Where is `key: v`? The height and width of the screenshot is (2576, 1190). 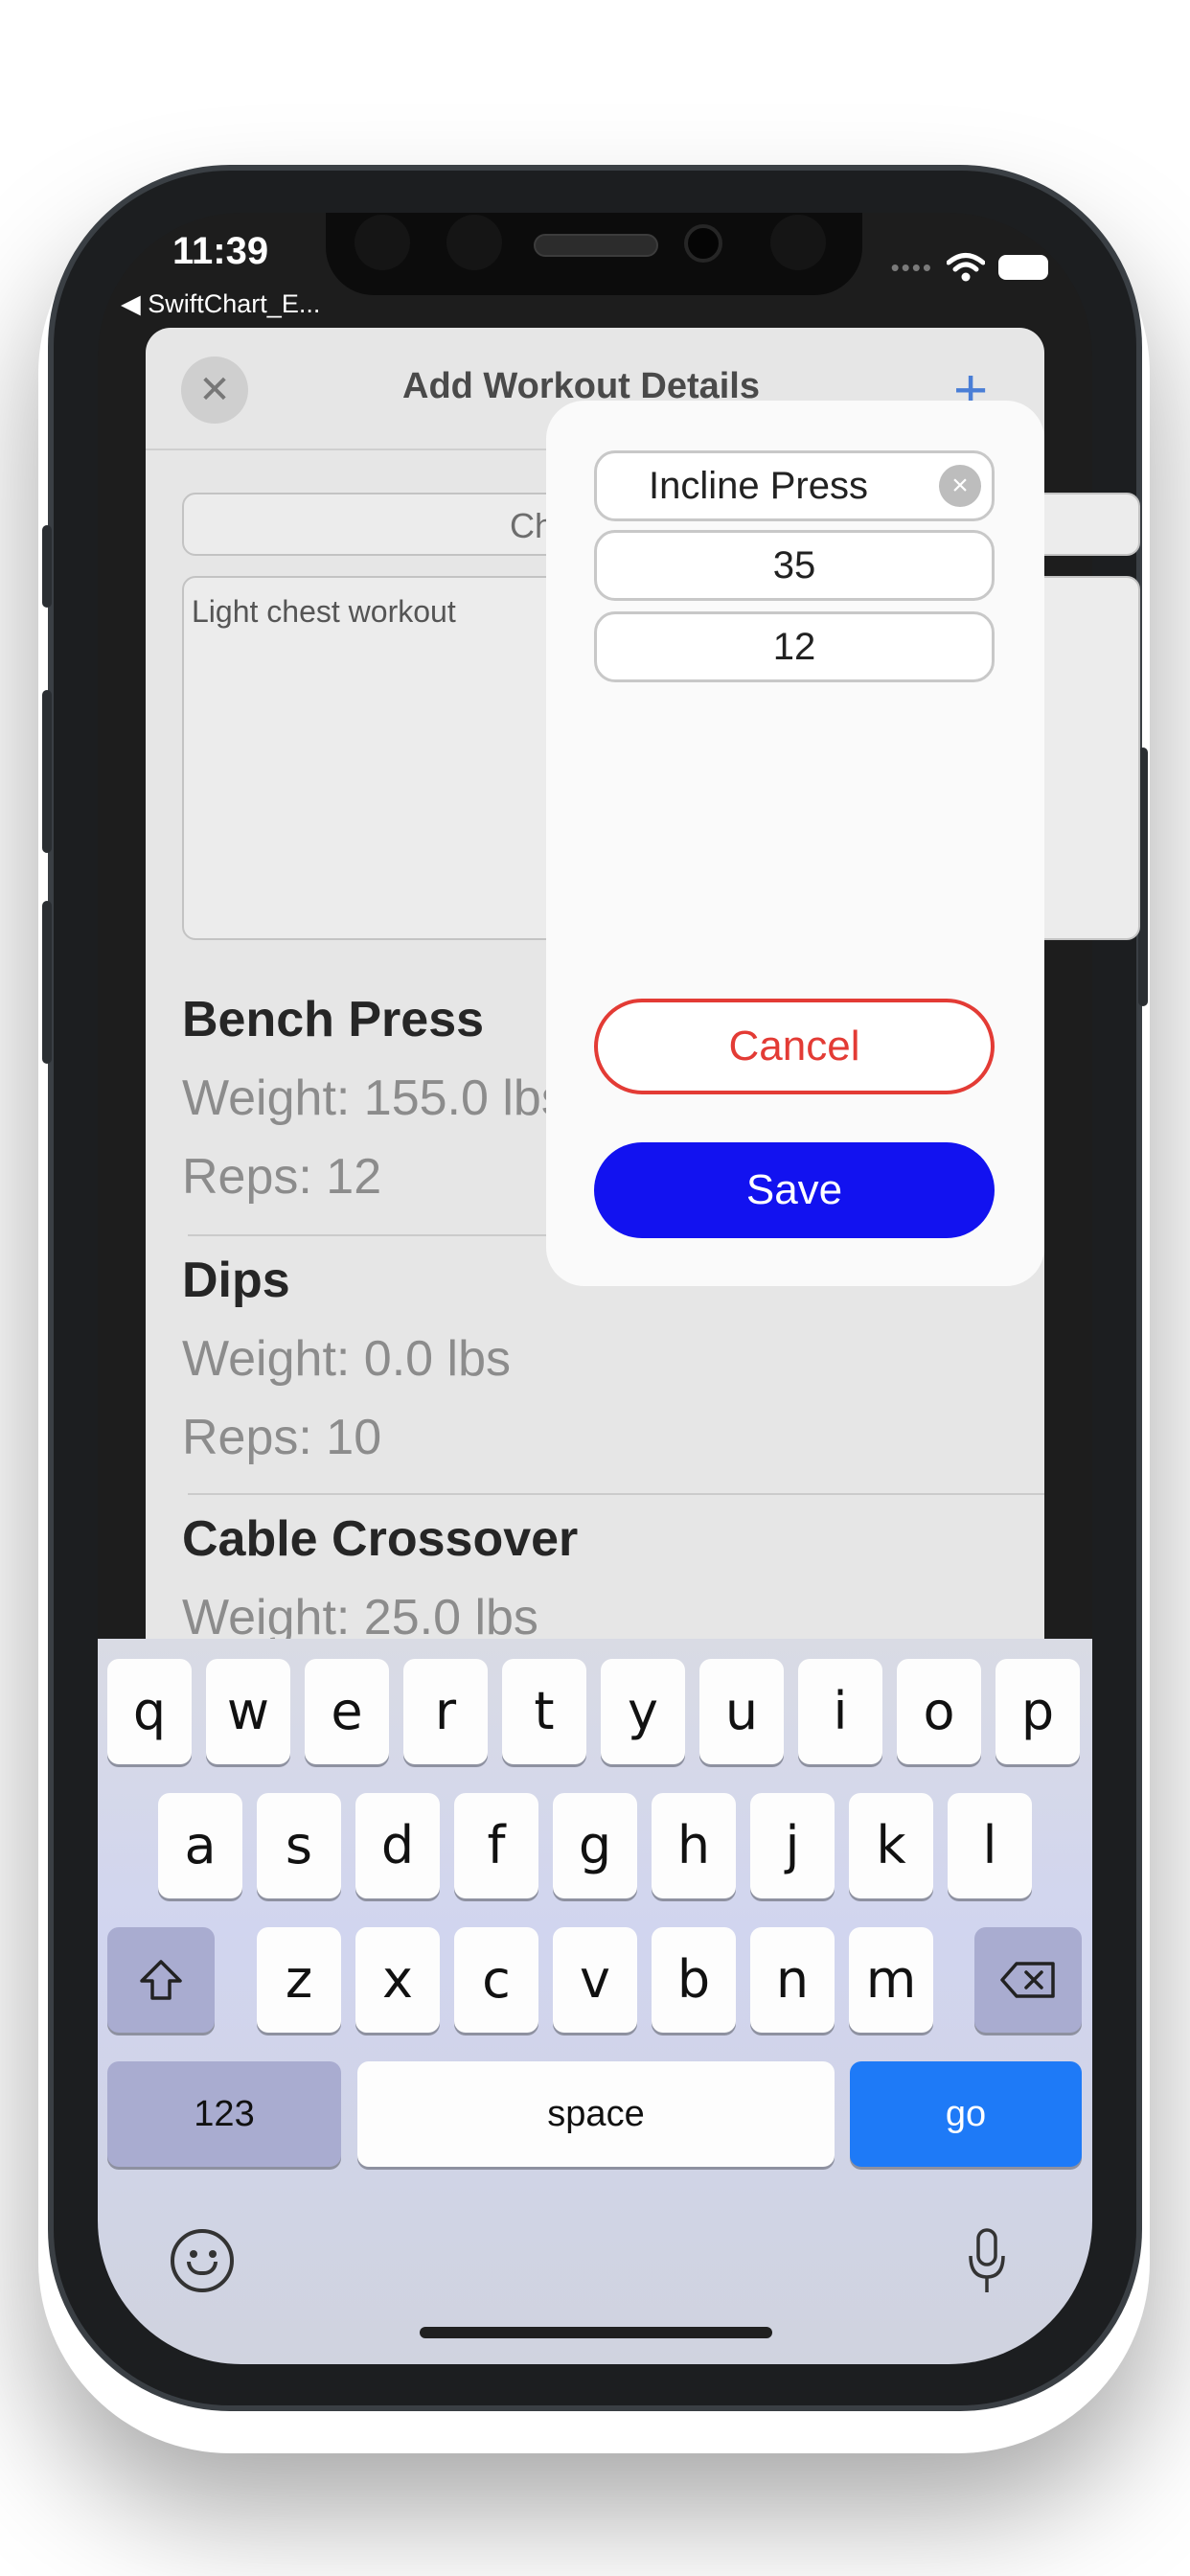 key: v is located at coordinates (595, 1980).